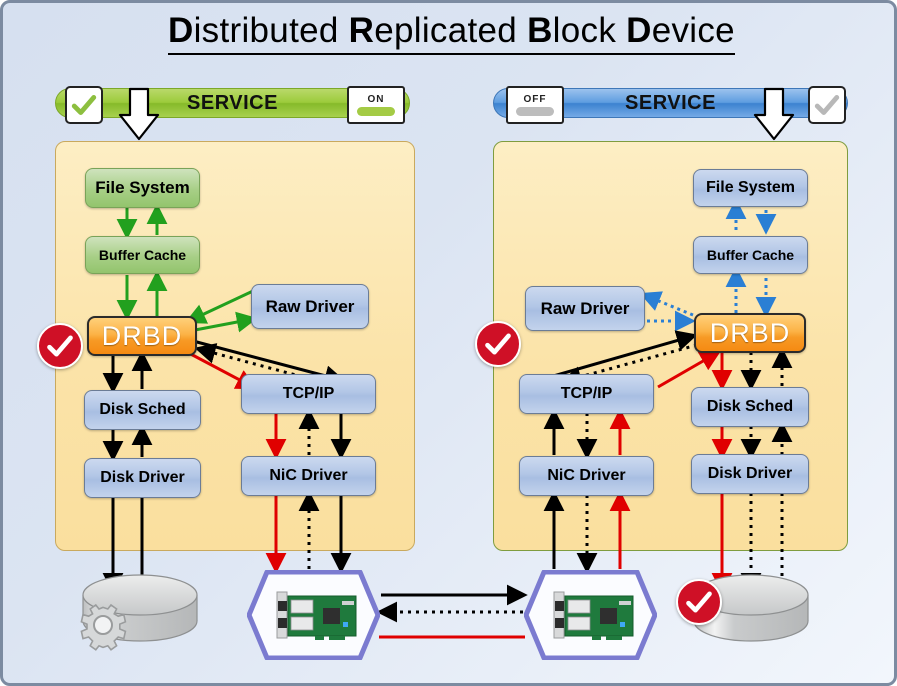 The width and height of the screenshot is (897, 686). I want to click on left-box-nic-driver: NiC Driver, so click(308, 476).